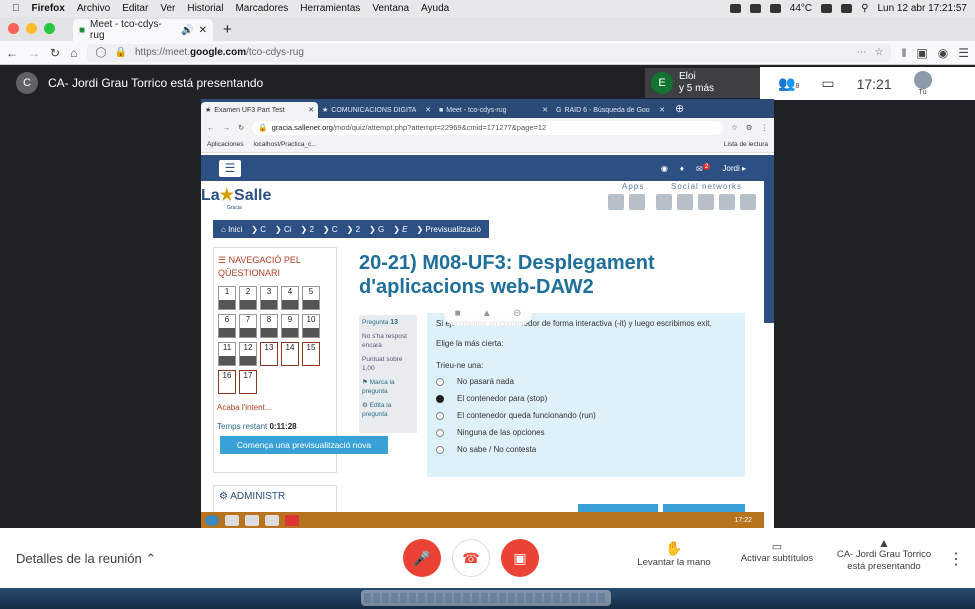 The height and width of the screenshot is (609, 975). I want to click on question-button: 1, so click(227, 298).